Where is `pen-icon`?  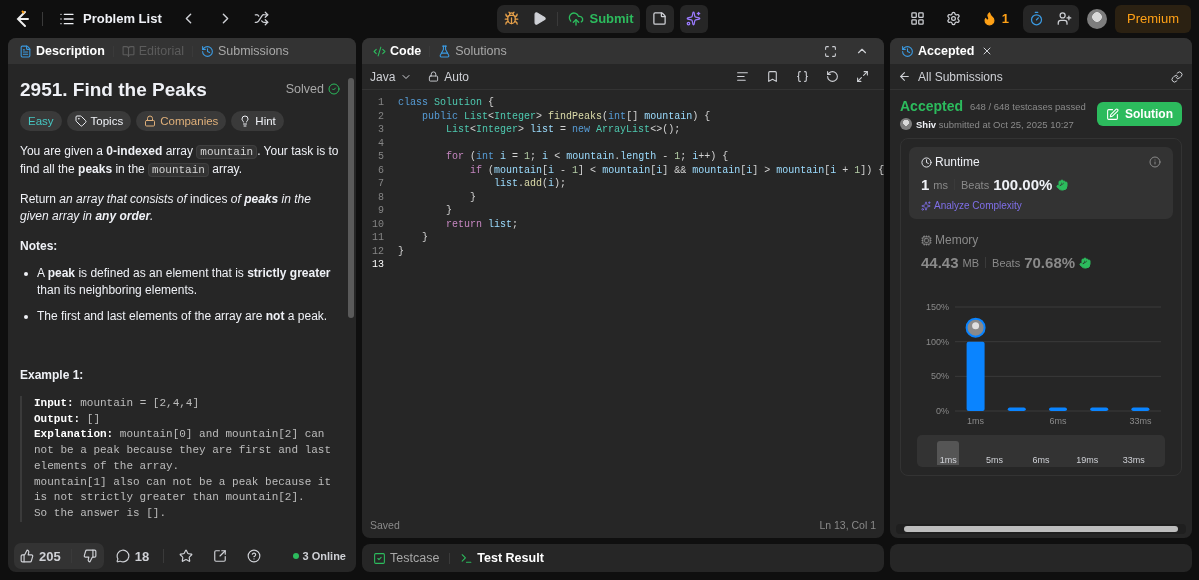
pen-icon is located at coordinates (1112, 114).